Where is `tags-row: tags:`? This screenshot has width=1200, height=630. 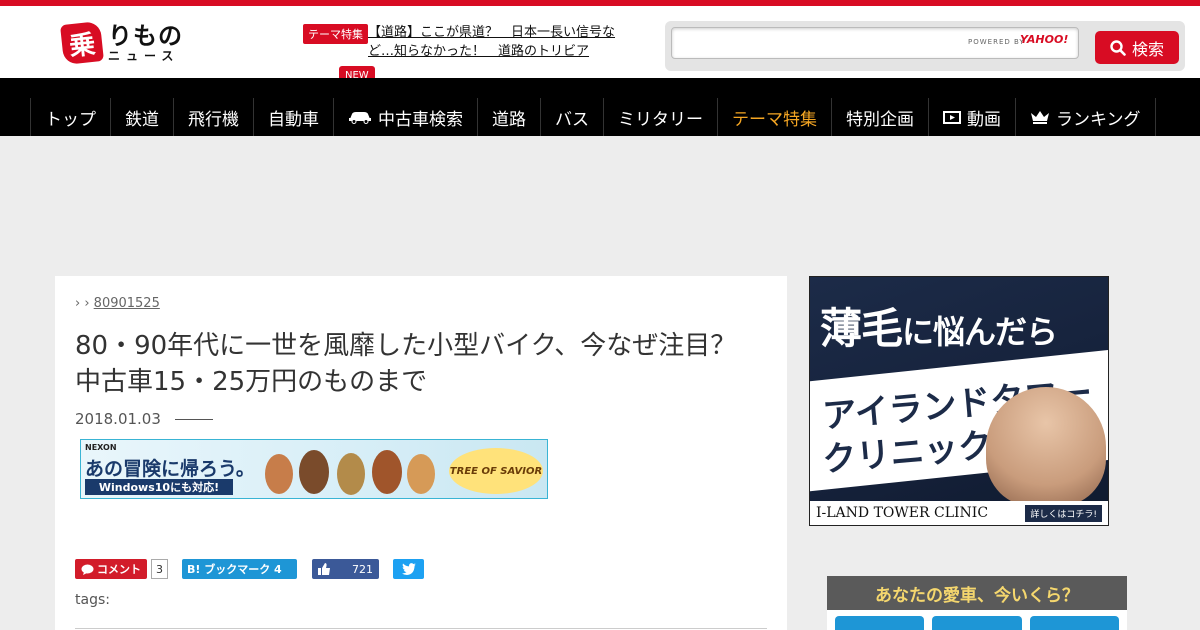
tags-row: tags: is located at coordinates (92, 600).